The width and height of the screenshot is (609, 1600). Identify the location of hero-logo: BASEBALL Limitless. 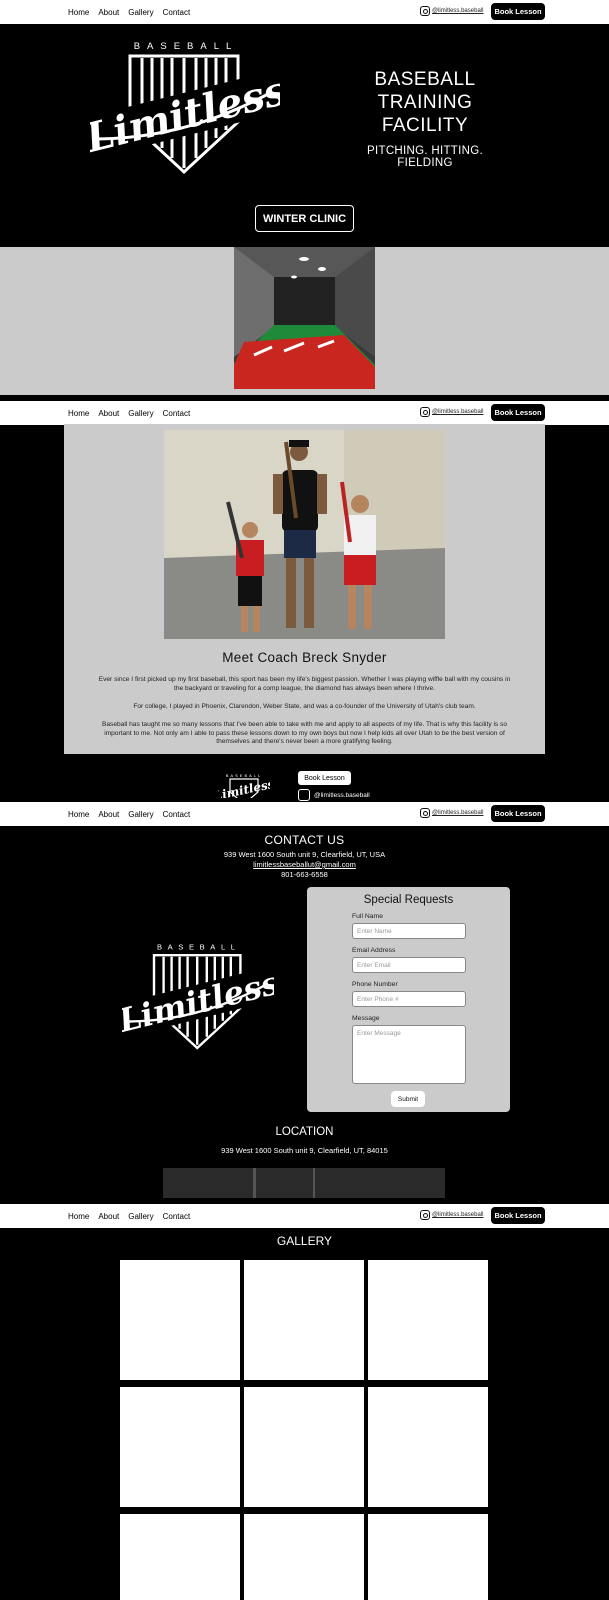
(185, 108).